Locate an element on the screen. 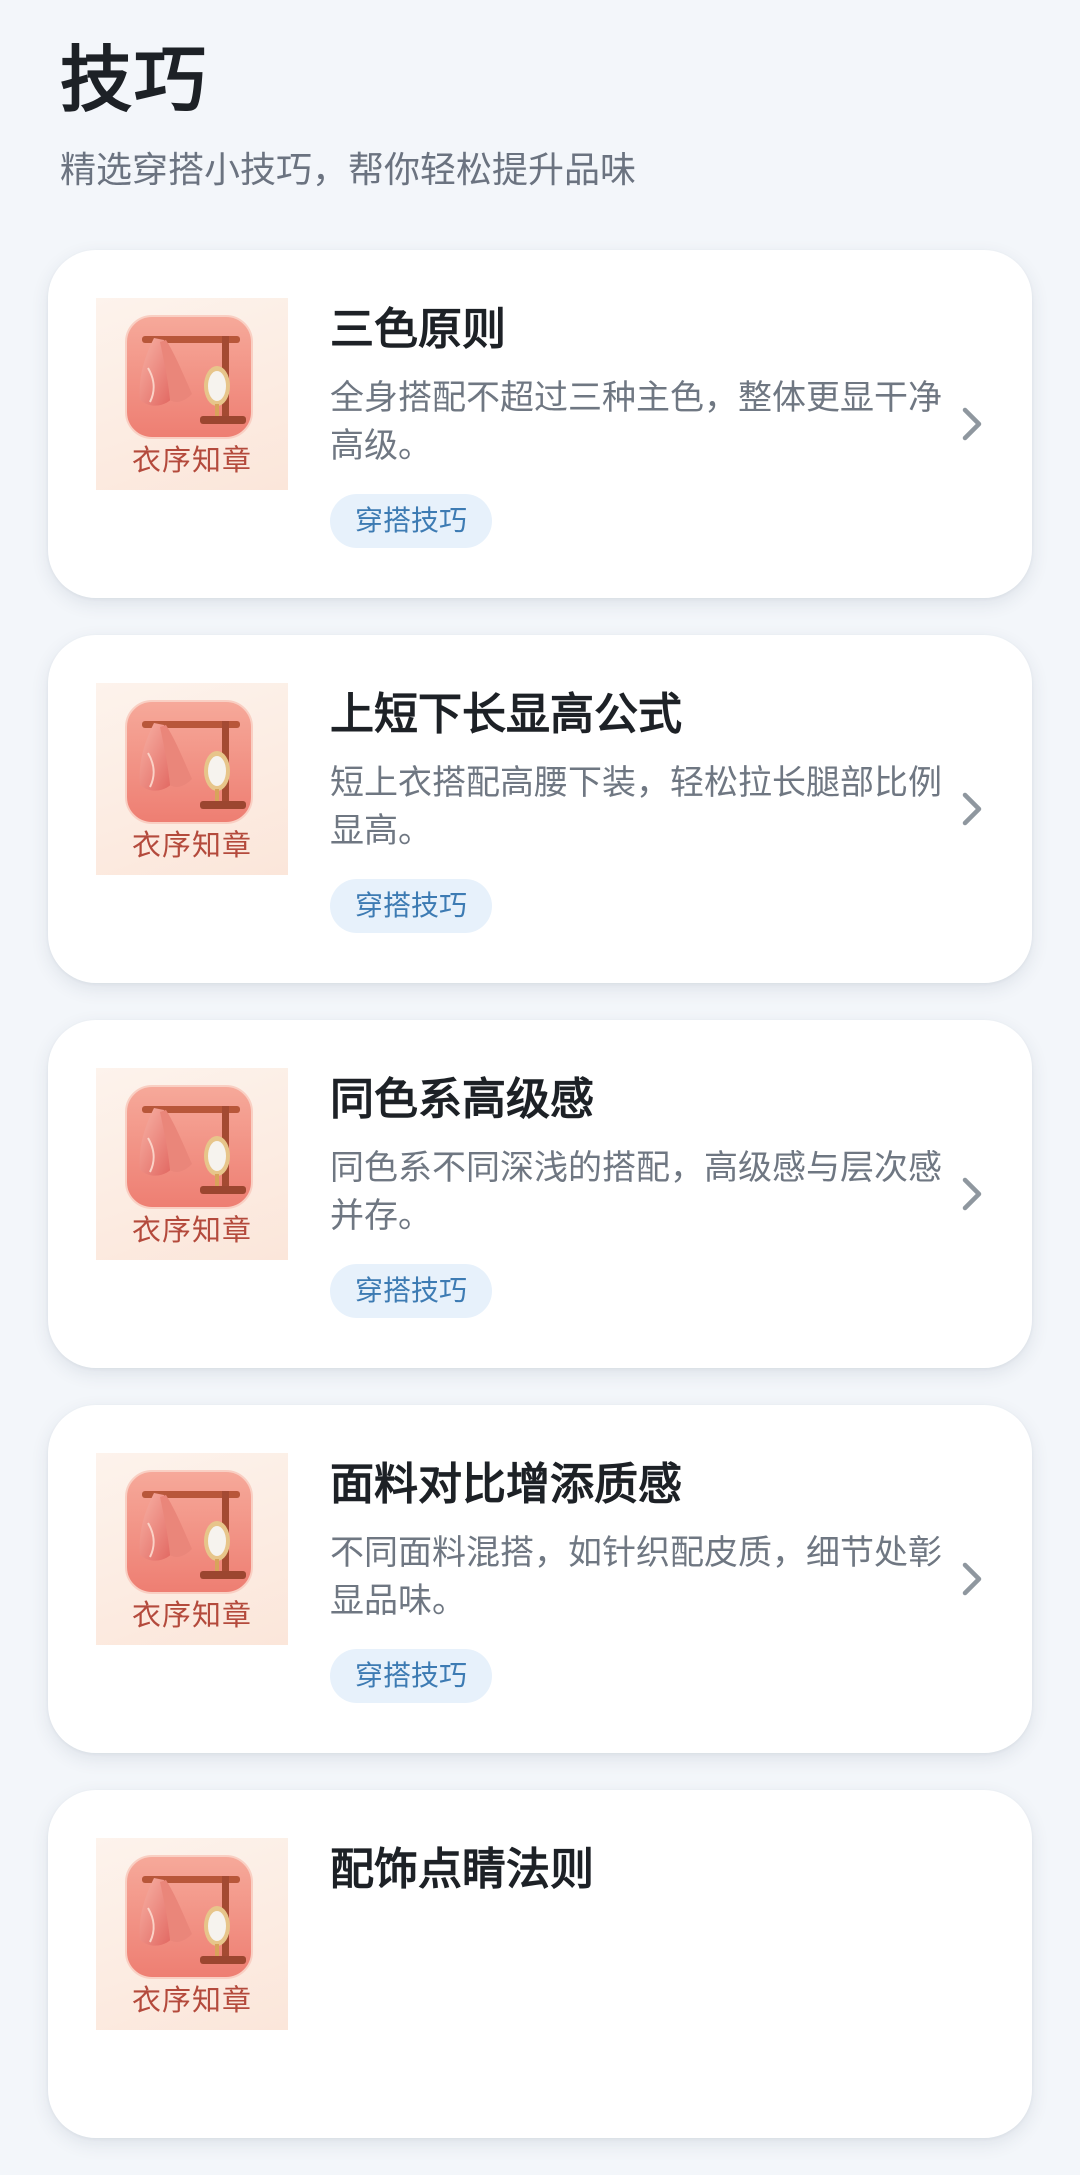 The image size is (1080, 2175). tip-card: 衣序知章 三色原则全身搭配不超过三种主色，整体更显干净高级。穿搭技巧 is located at coordinates (540, 424).